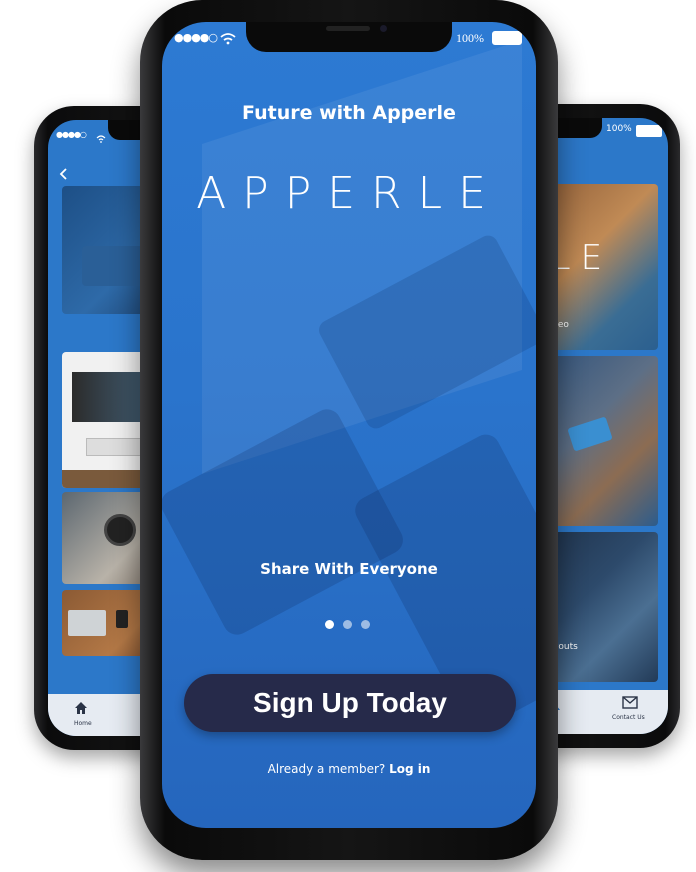  What do you see at coordinates (120, 530) in the screenshot?
I see `camera-lens-shape` at bounding box center [120, 530].